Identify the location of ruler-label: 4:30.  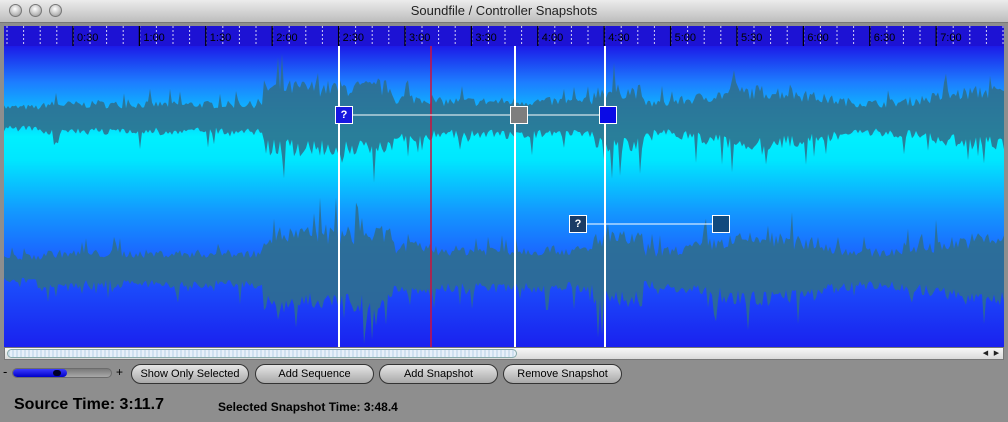
(618, 38).